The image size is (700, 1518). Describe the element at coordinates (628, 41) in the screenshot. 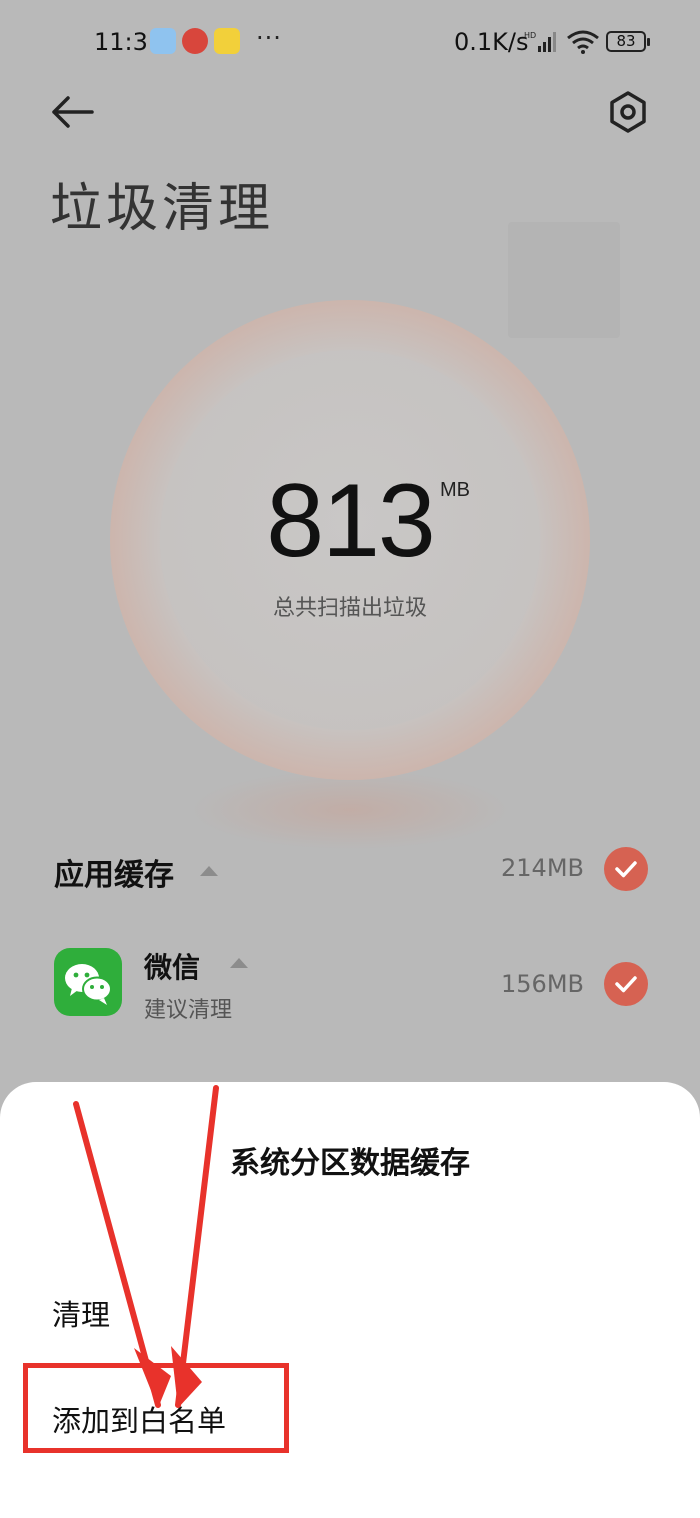

I see `battery-icon: 83` at that location.